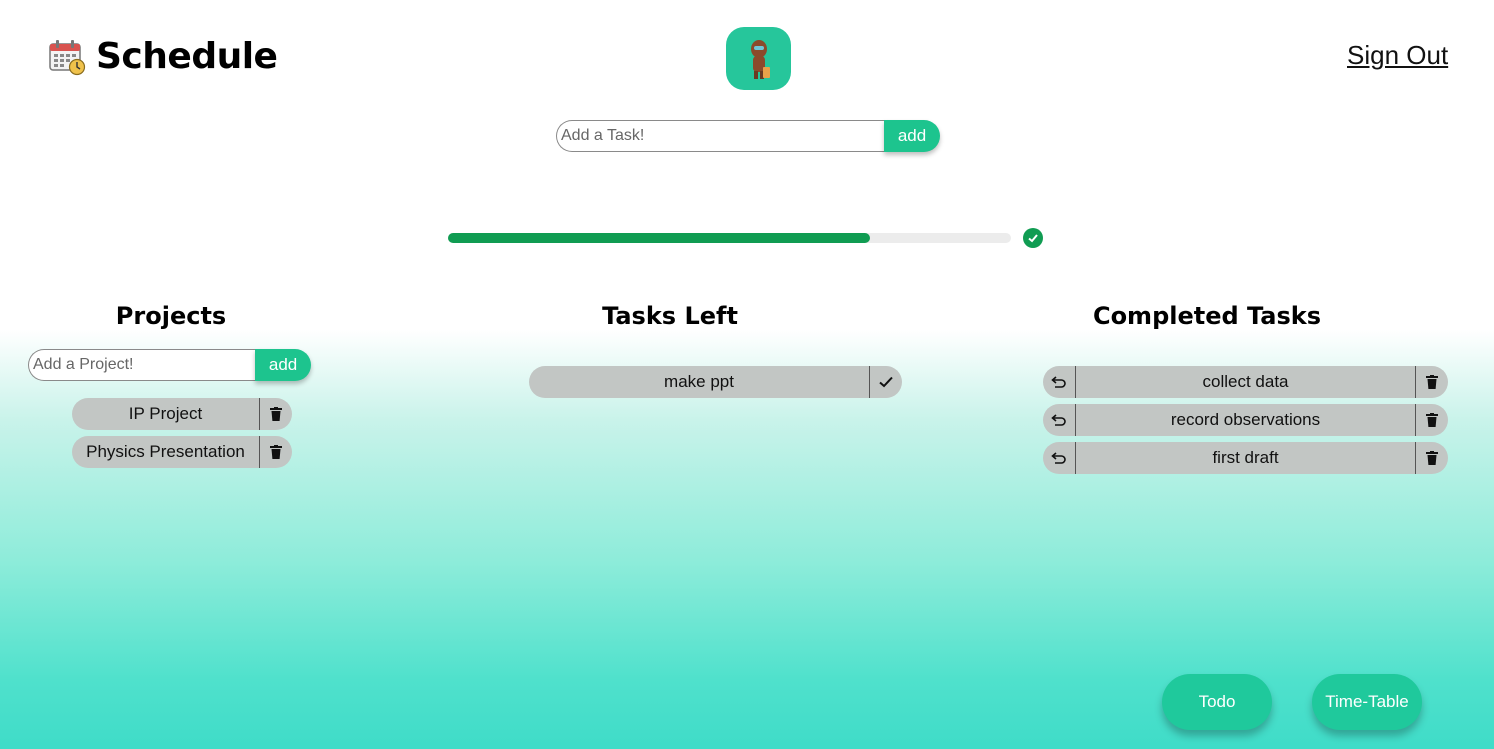  Describe the element at coordinates (720, 136) in the screenshot. I see `task-input` at that location.